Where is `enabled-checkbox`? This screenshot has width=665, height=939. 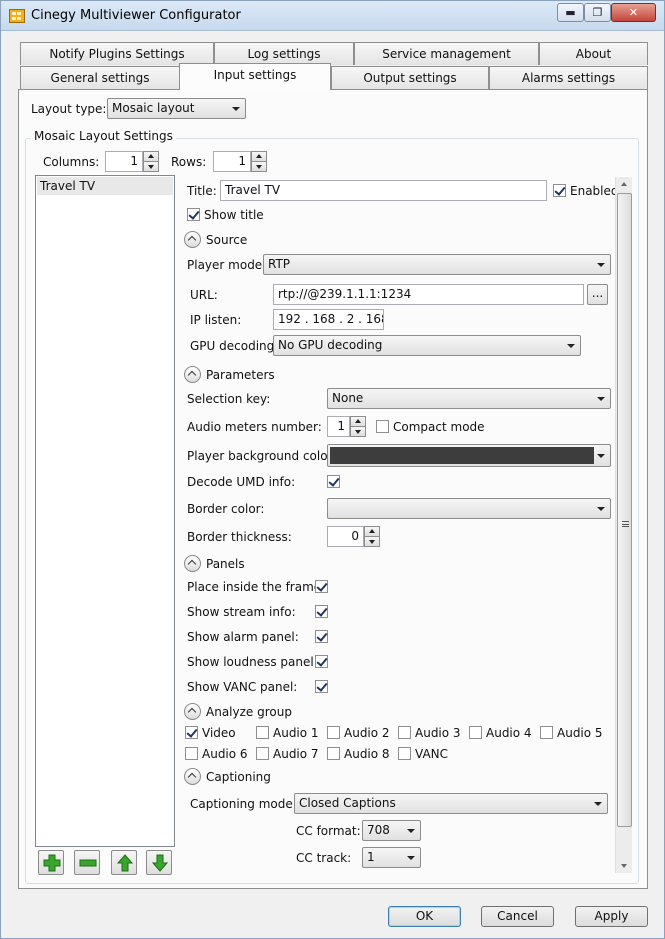 enabled-checkbox is located at coordinates (559, 190).